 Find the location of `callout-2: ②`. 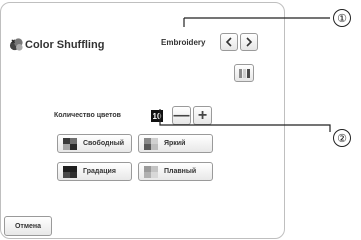

callout-2: ② is located at coordinates (342, 138).